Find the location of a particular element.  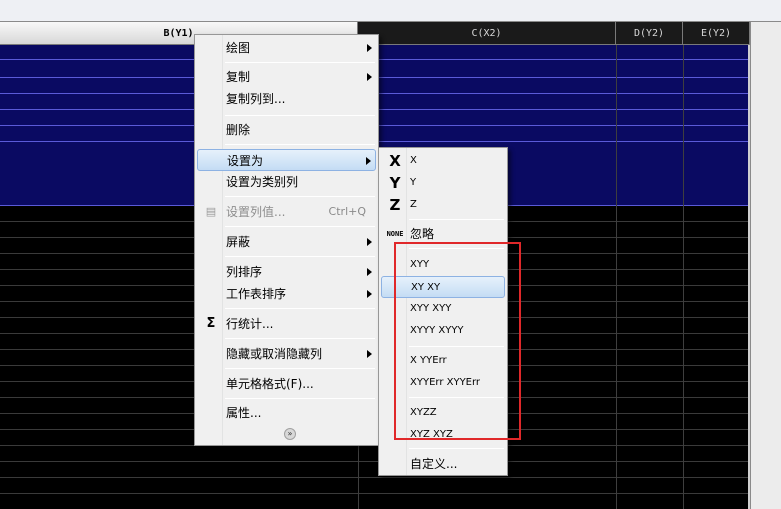

set-as-menu-item-label: Y is located at coordinates (413, 182).